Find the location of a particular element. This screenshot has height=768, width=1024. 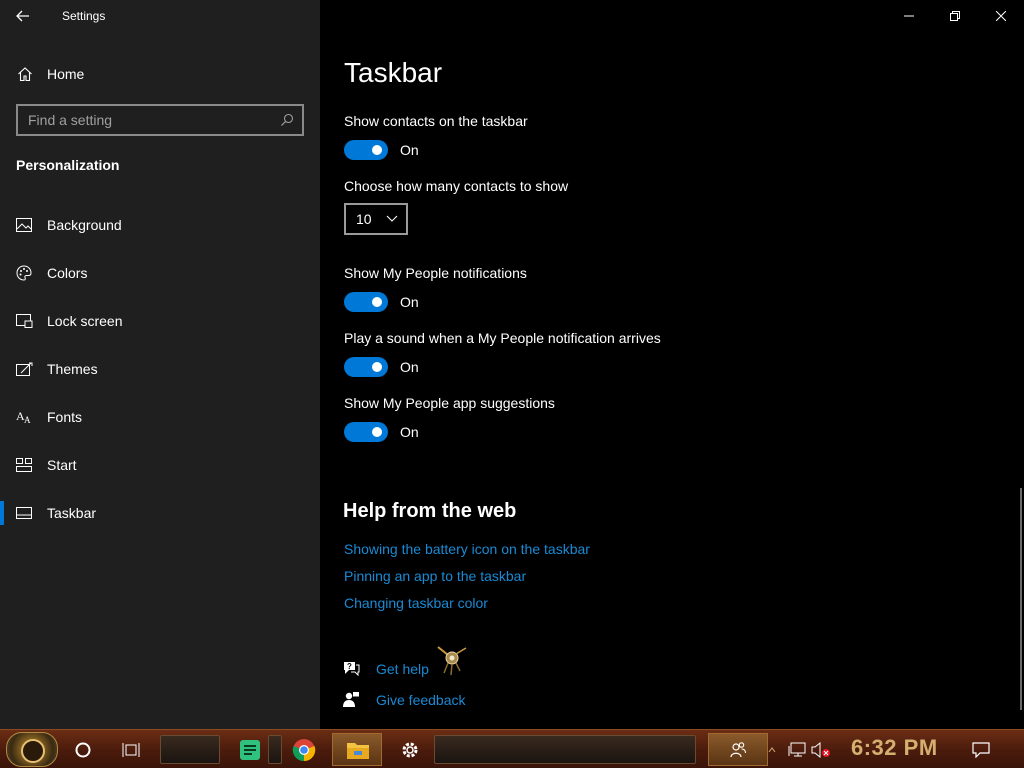

sidebar-item-label: Lock screen is located at coordinates (85, 321).